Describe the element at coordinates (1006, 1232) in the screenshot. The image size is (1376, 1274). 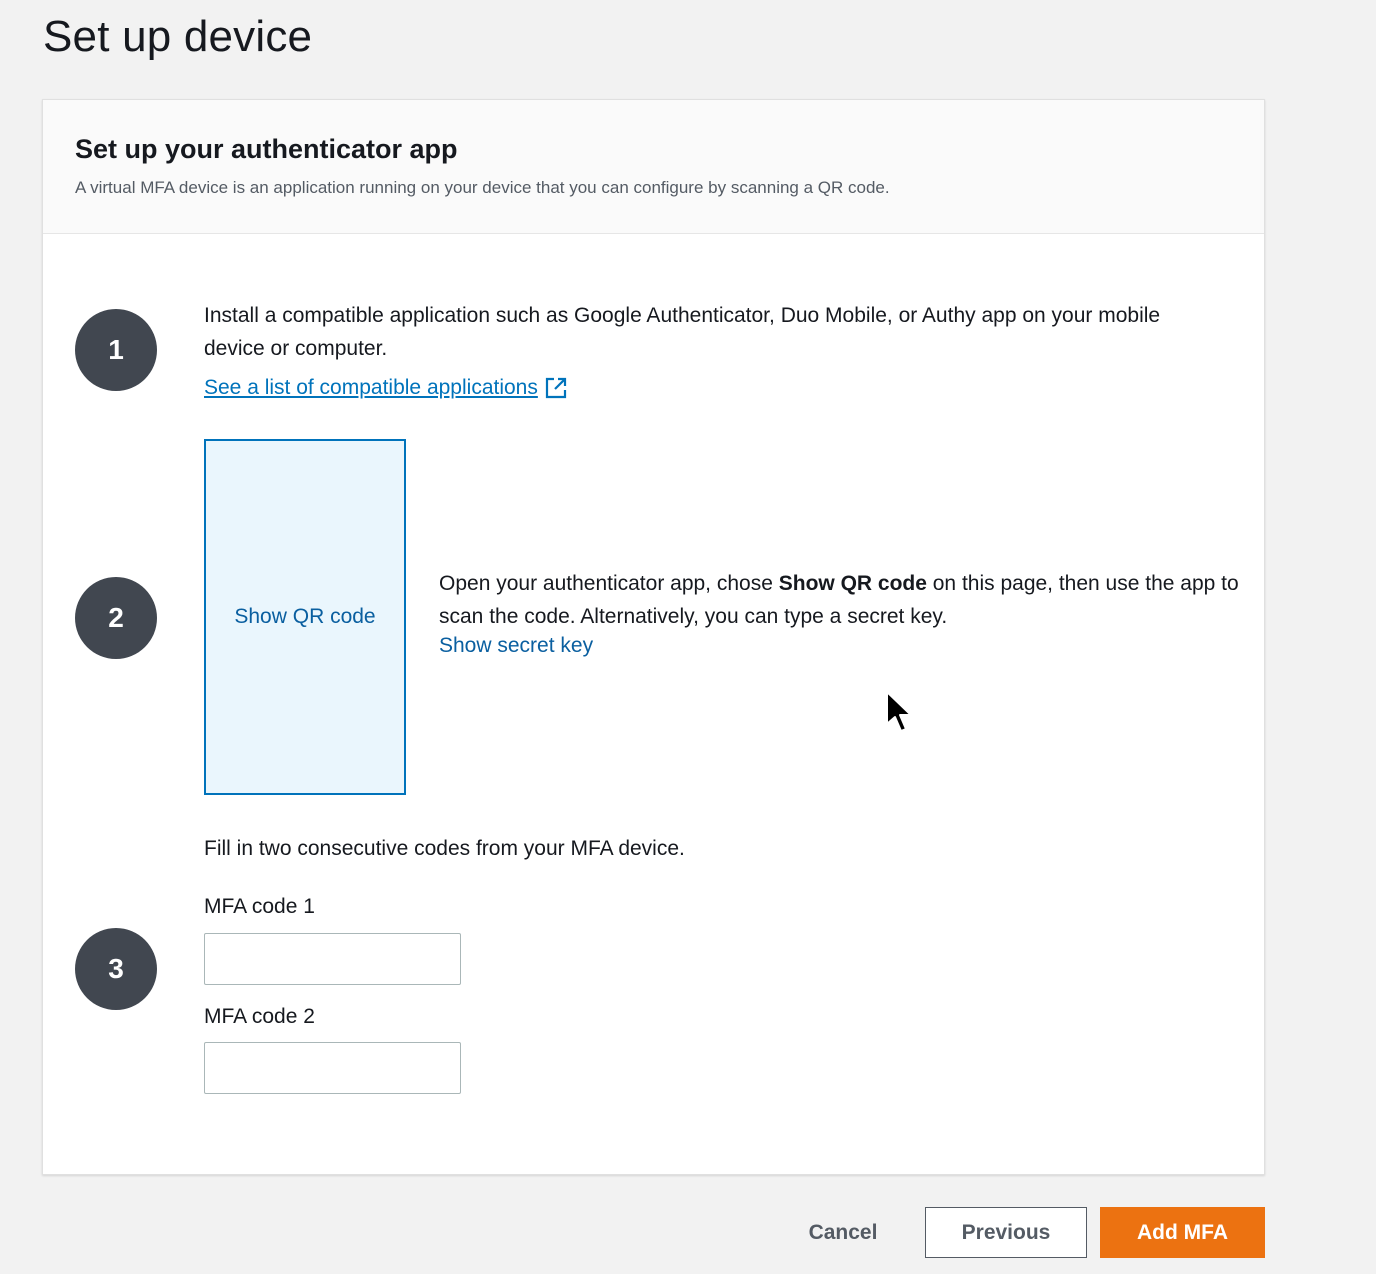
I see `previous-button: Previous` at that location.